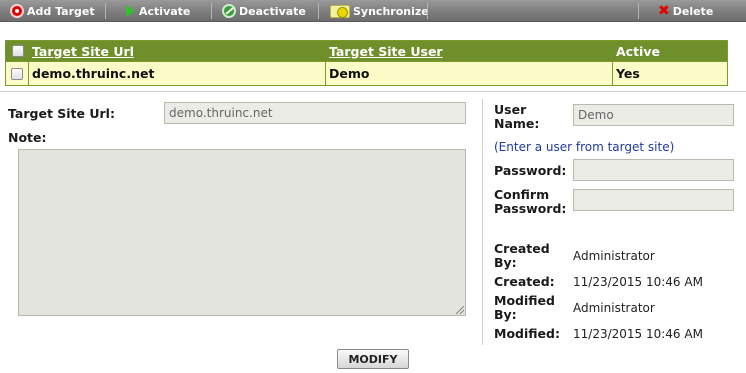 Image resolution: width=746 pixels, height=373 pixels. What do you see at coordinates (614, 308) in the screenshot?
I see `modified-by-value: Administrator` at bounding box center [614, 308].